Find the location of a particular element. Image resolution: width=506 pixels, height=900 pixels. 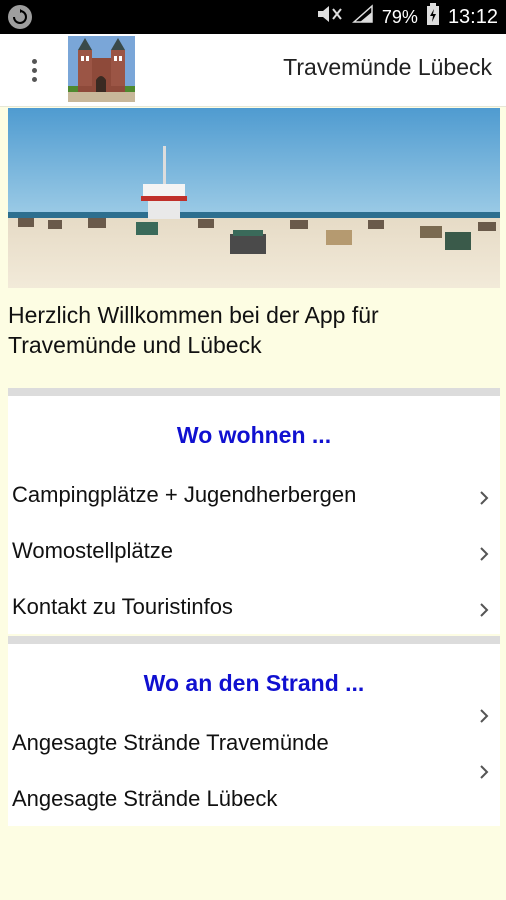

sync-icon is located at coordinates (20, 17).